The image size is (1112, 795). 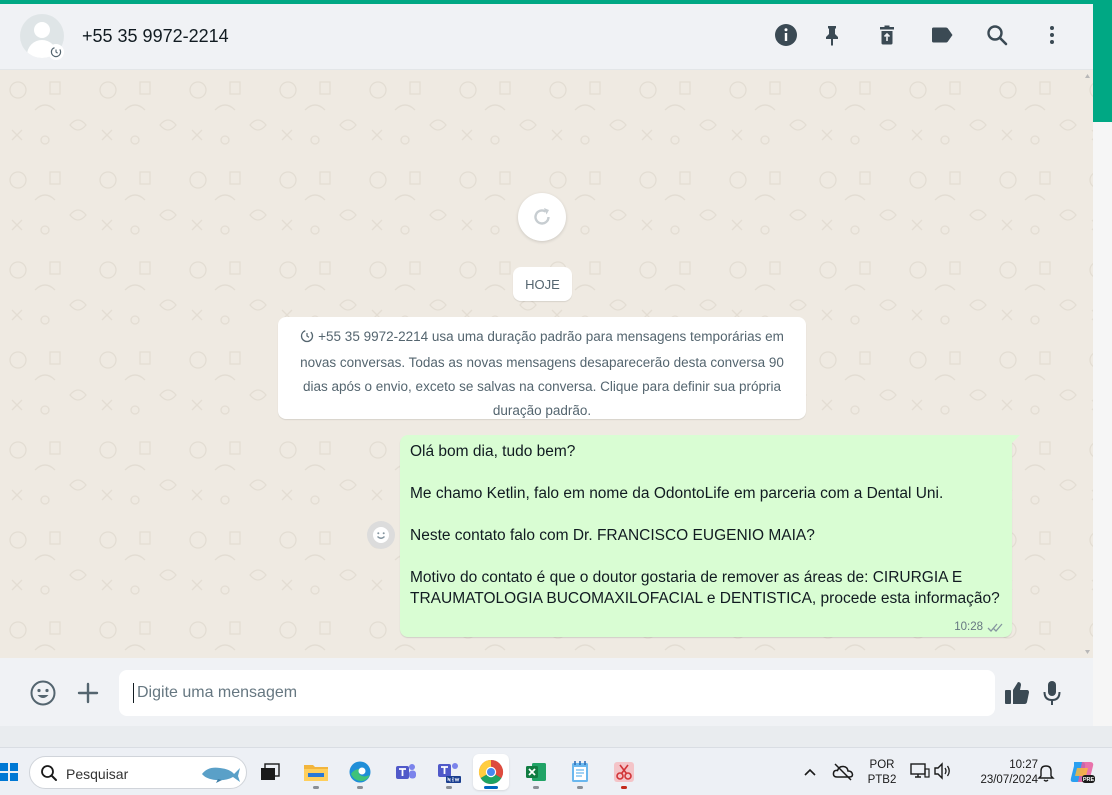 What do you see at coordinates (557, 693) in the screenshot?
I see `message-input` at bounding box center [557, 693].